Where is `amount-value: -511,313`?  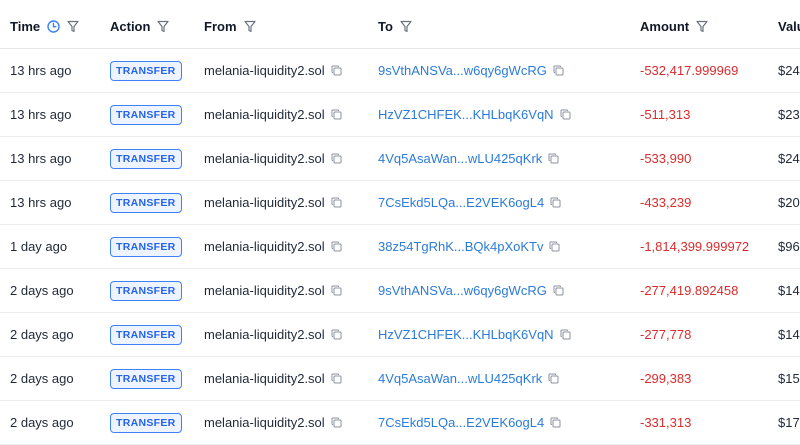
amount-value: -511,313 is located at coordinates (665, 114).